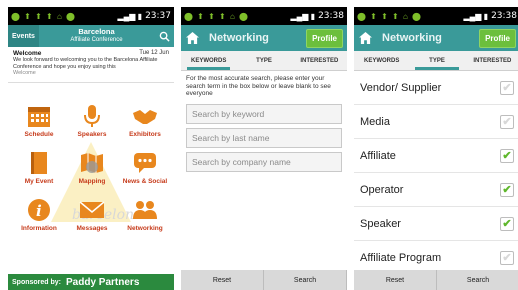  Describe the element at coordinates (378, 155) in the screenshot. I see `type-label: Affiliate` at that location.